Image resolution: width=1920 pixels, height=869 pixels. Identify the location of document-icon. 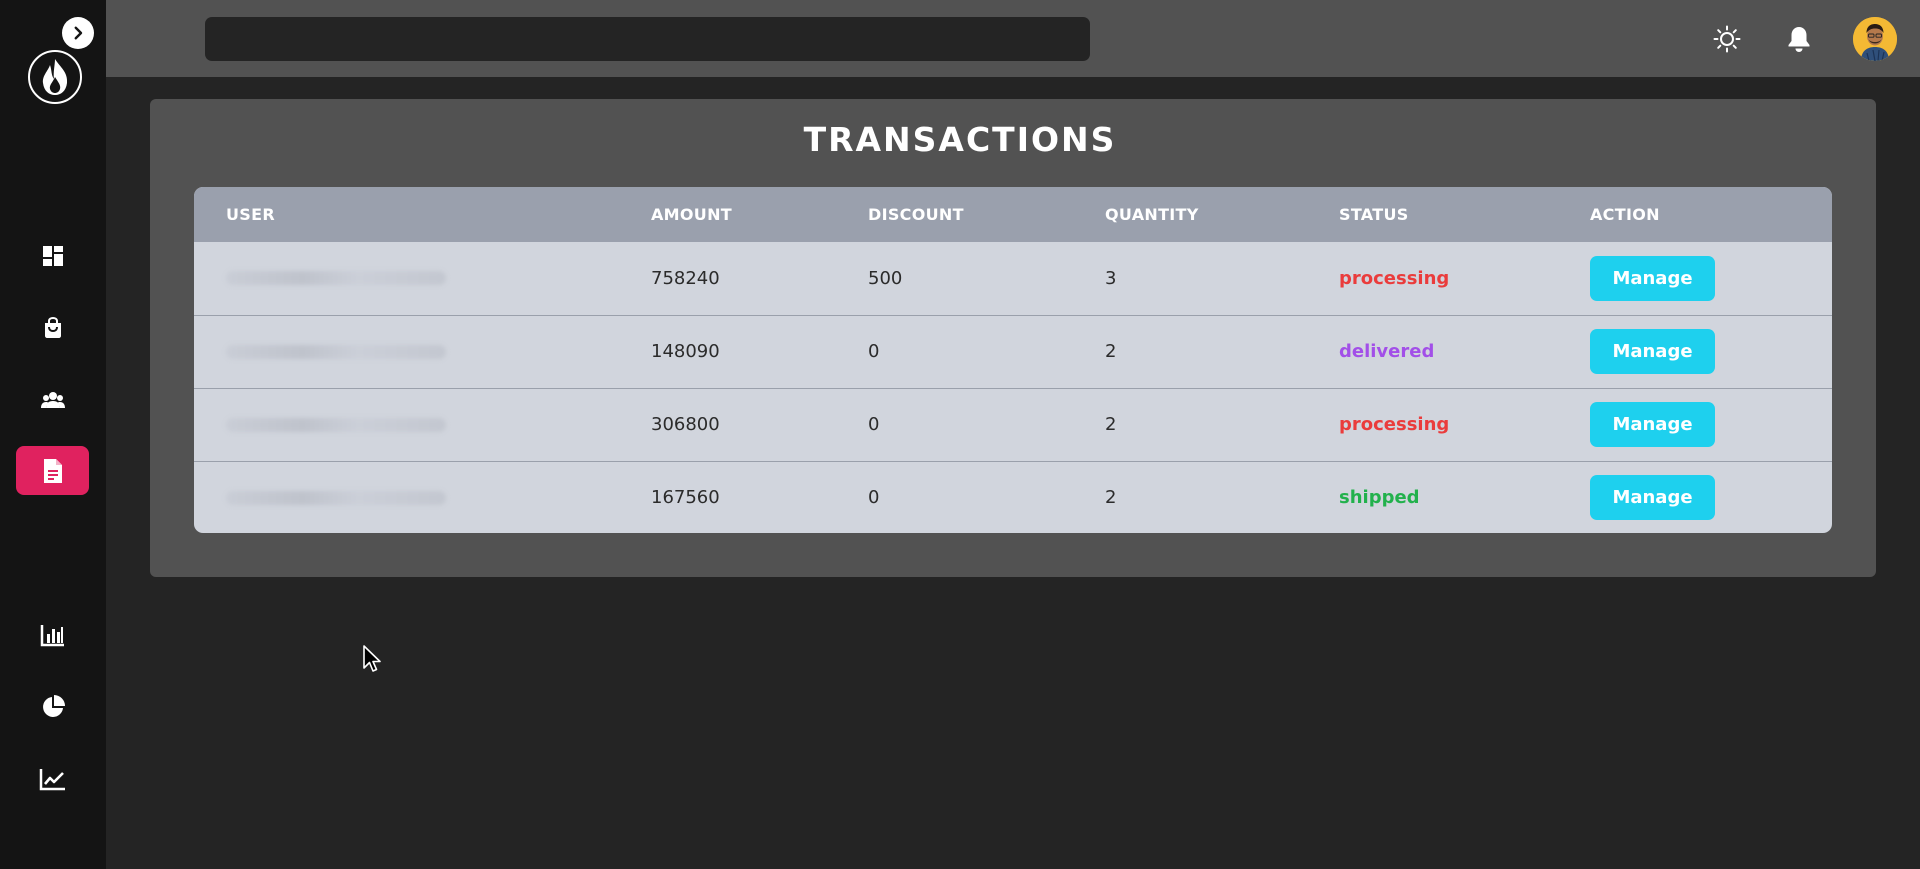
(52, 470).